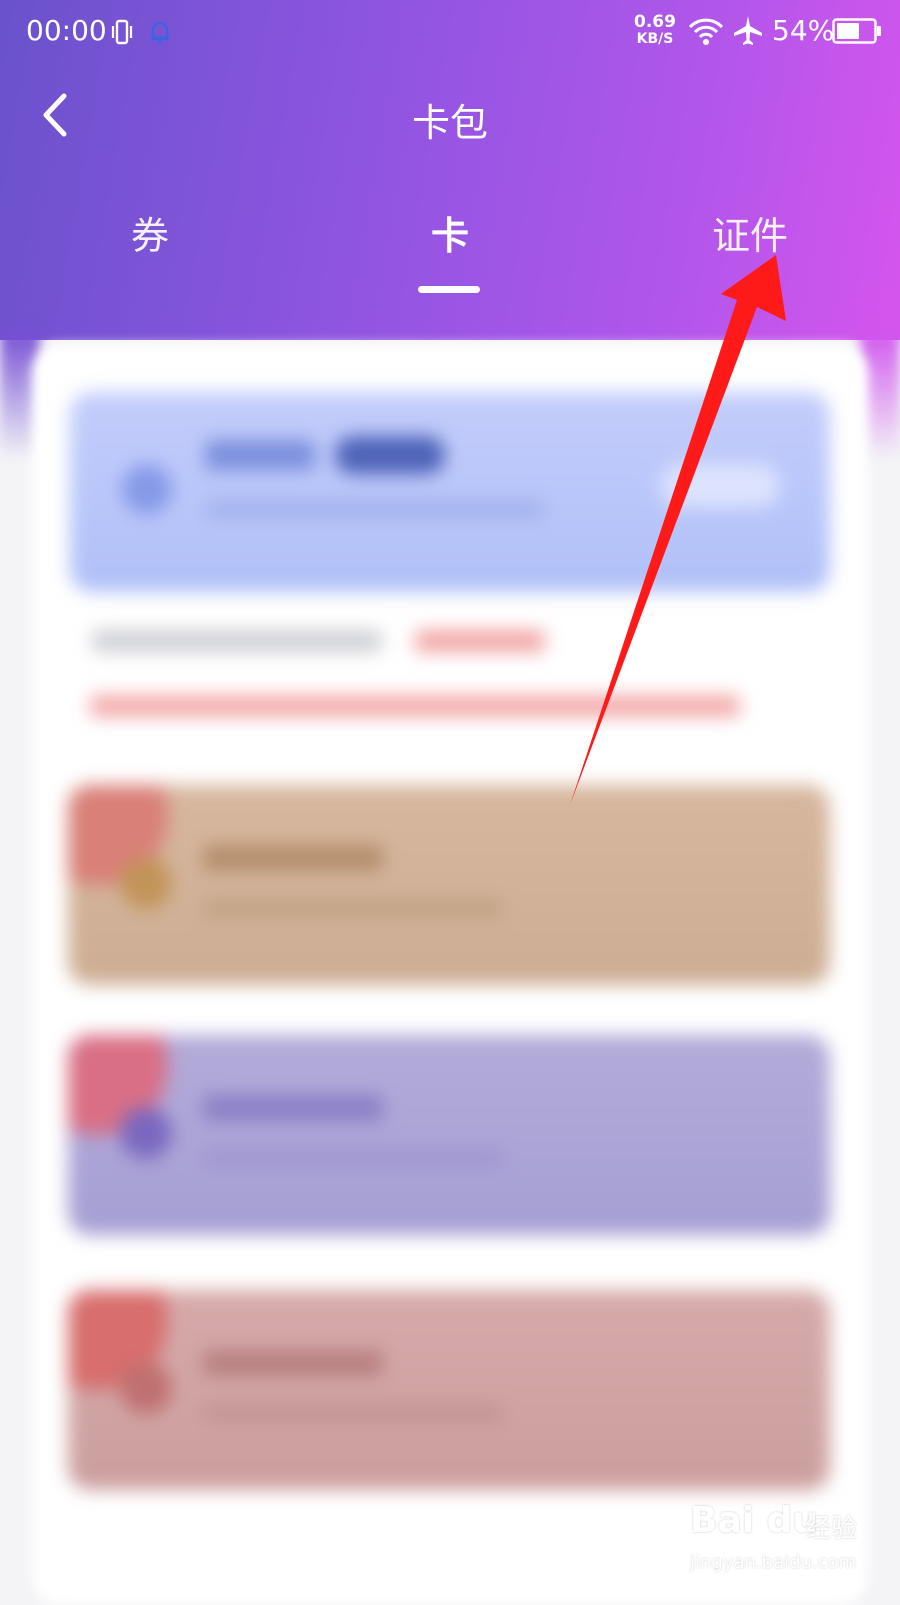 This screenshot has width=900, height=1605. What do you see at coordinates (831, 1529) in the screenshot?
I see `watermark-brand: 经验` at bounding box center [831, 1529].